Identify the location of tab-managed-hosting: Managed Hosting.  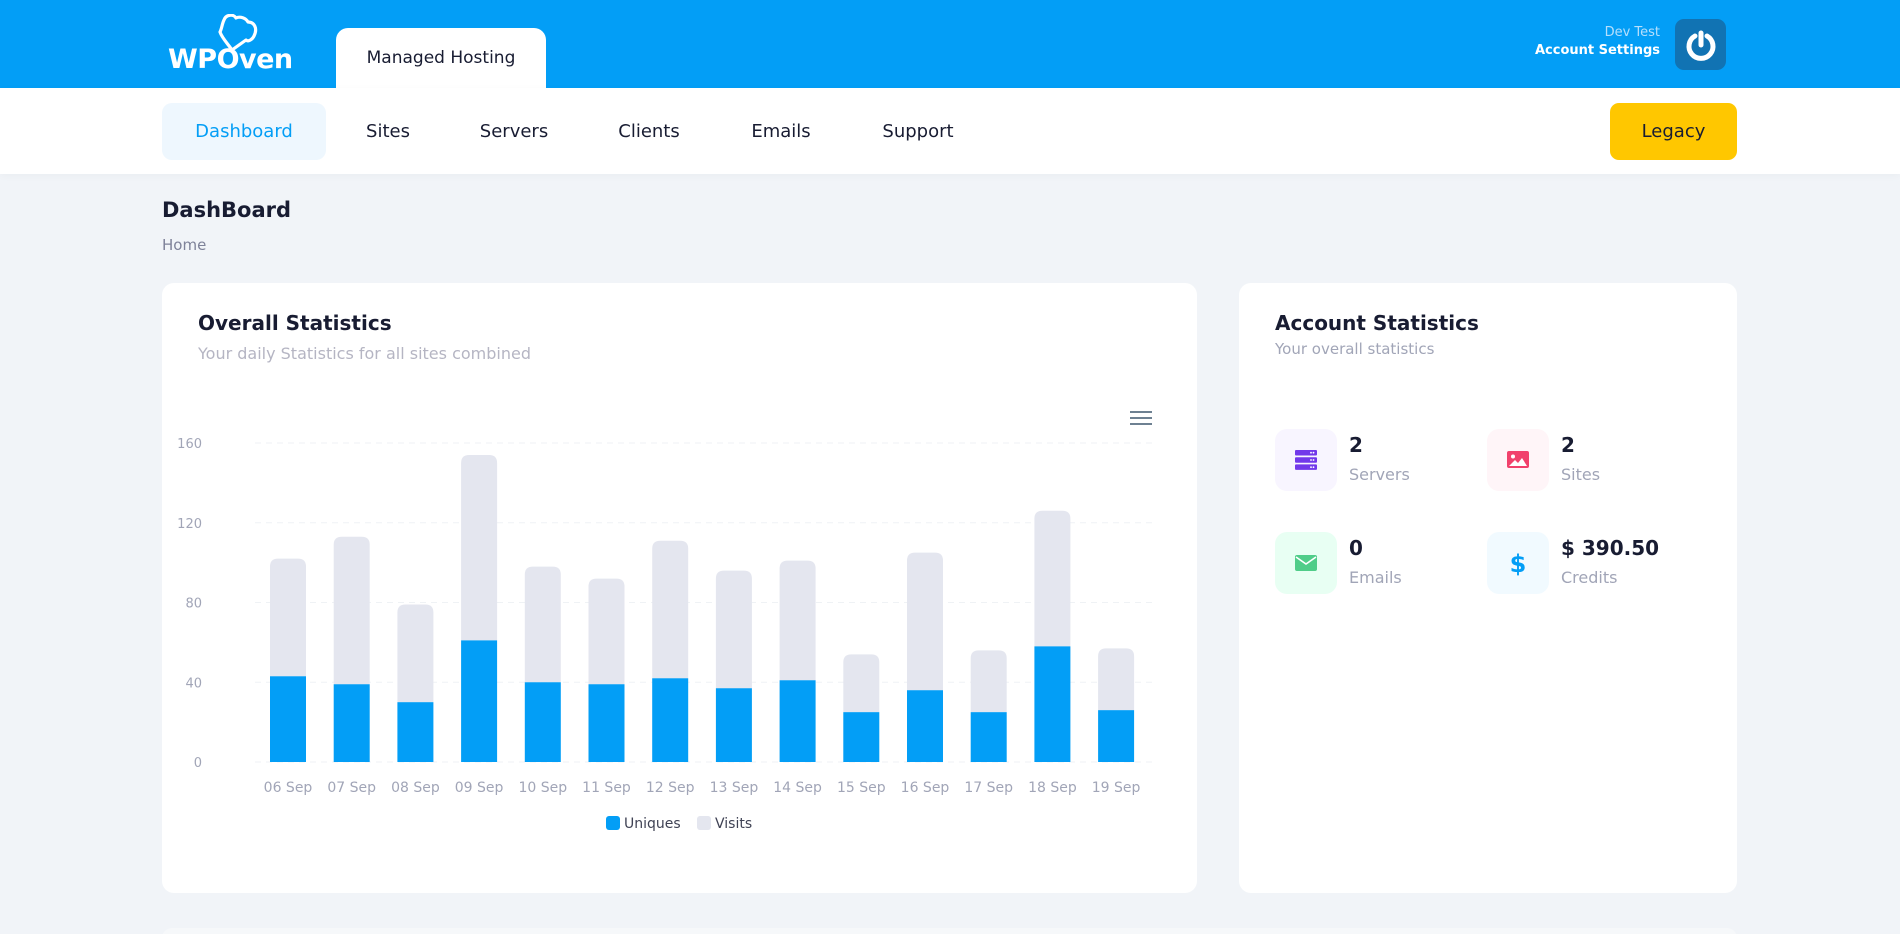
(441, 58).